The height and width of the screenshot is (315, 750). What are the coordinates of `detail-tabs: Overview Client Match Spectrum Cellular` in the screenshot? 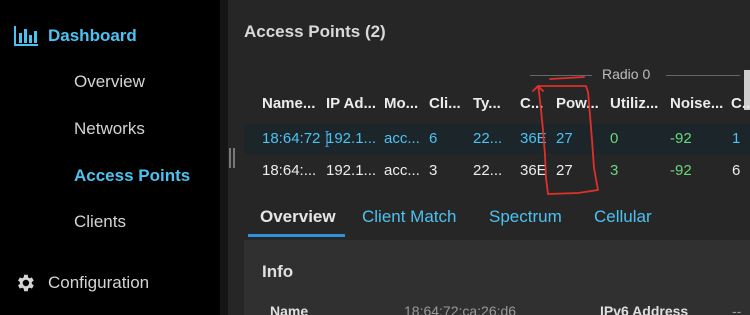 It's located at (499, 220).